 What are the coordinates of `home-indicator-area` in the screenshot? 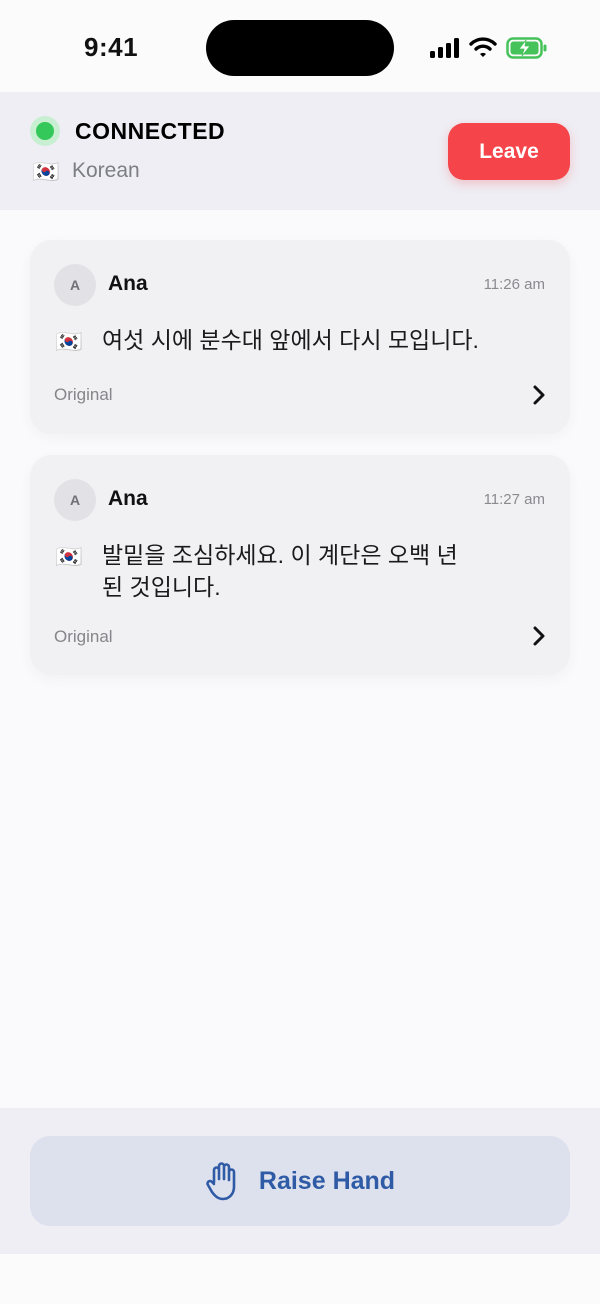 It's located at (300, 1279).